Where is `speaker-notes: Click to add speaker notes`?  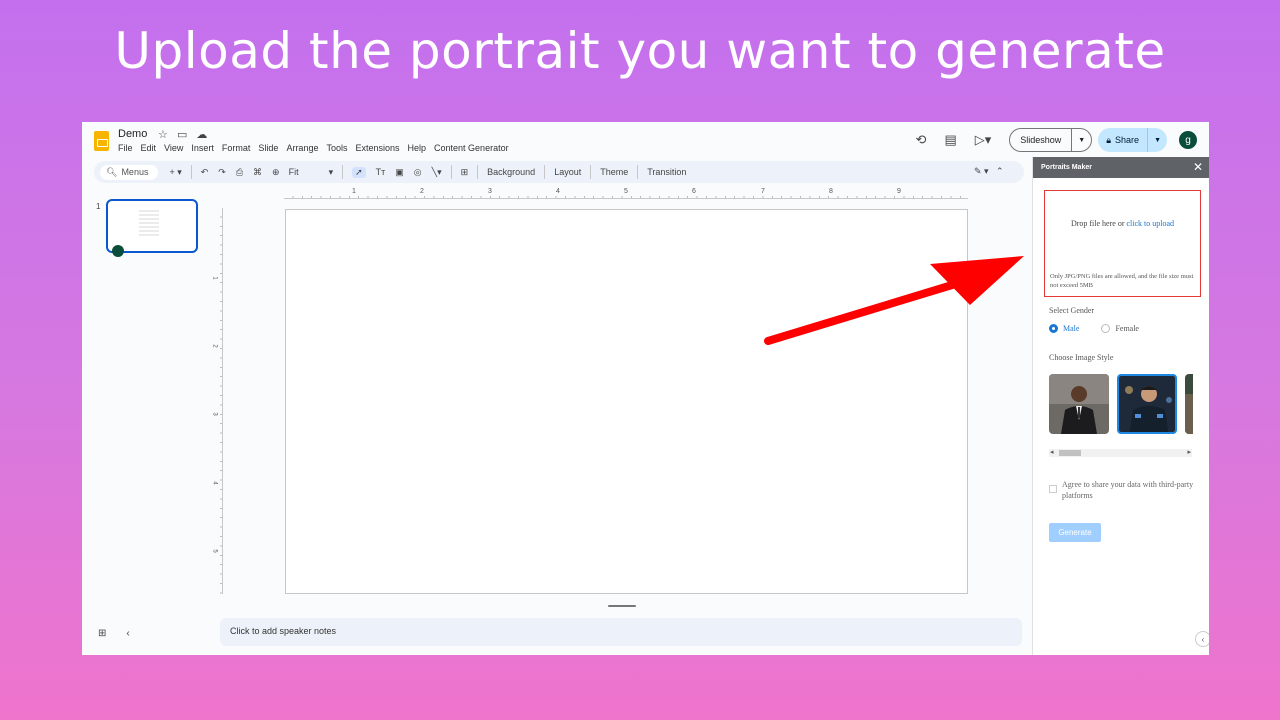
speaker-notes: Click to add speaker notes is located at coordinates (621, 632).